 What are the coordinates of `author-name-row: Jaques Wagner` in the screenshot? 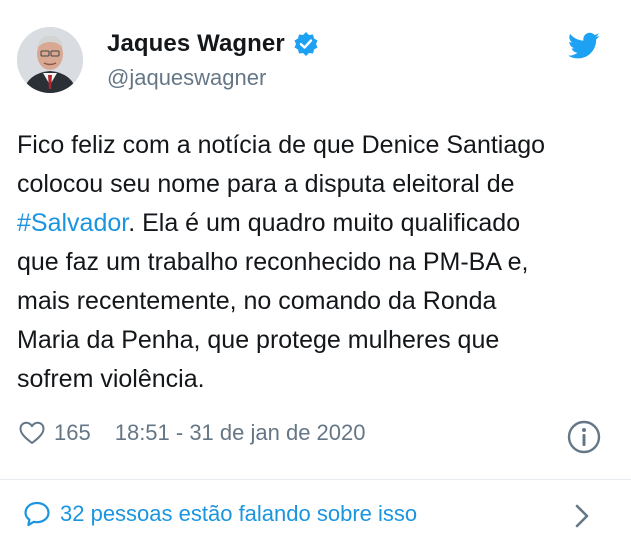 It's located at (213, 44).